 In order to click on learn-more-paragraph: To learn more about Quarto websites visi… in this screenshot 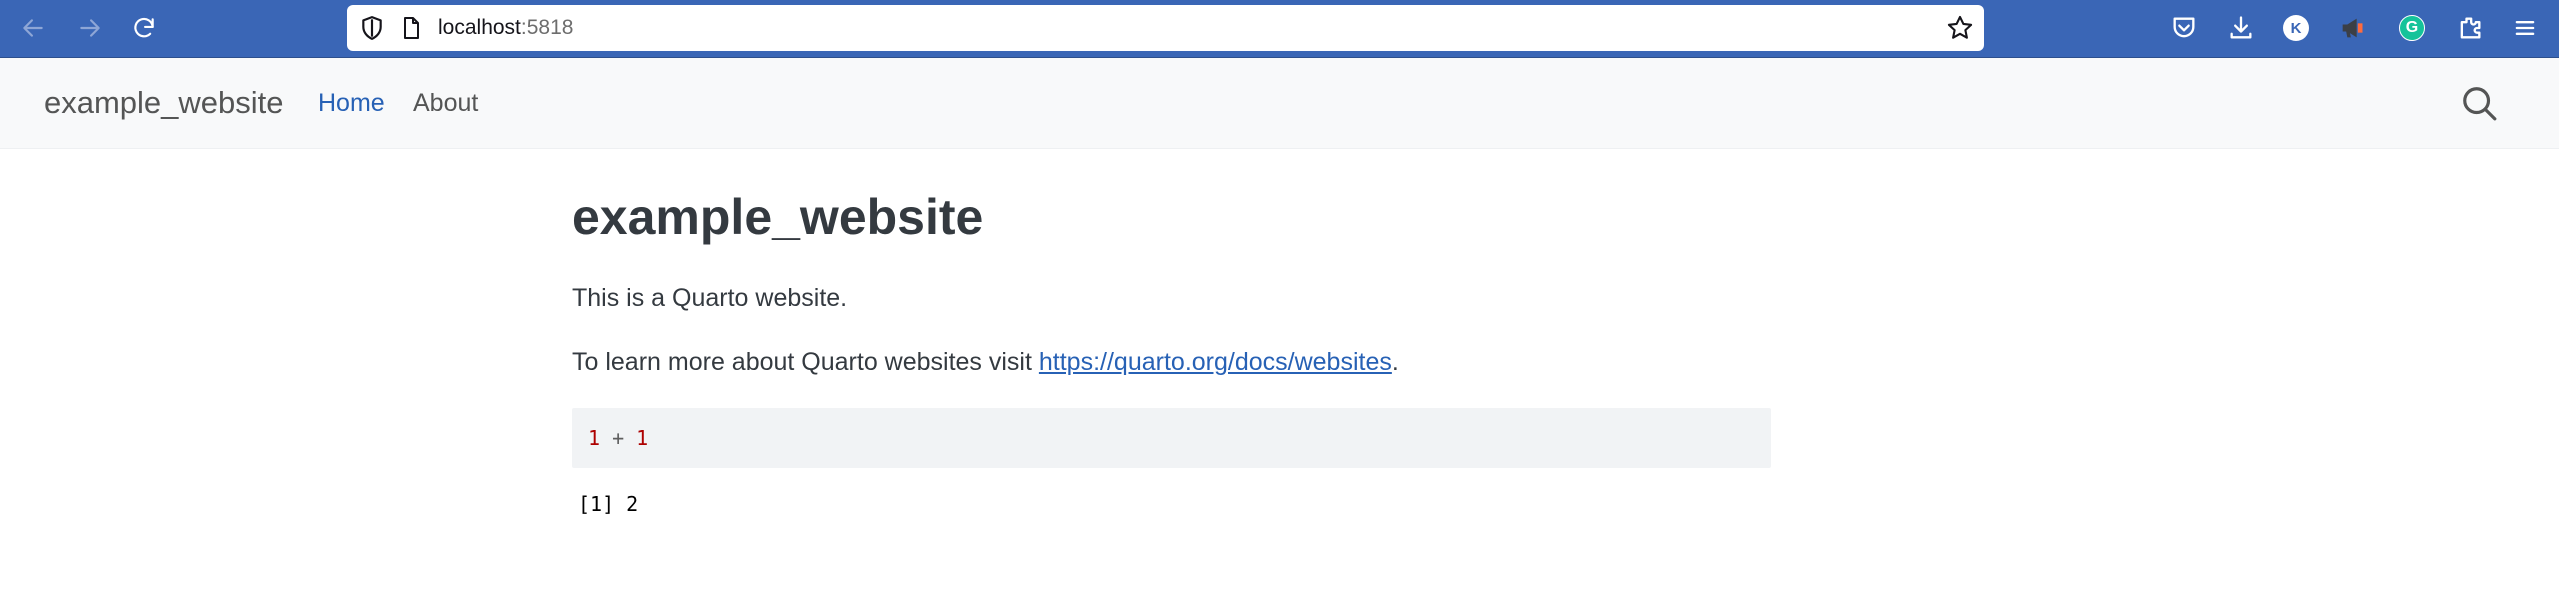, I will do `click(985, 362)`.